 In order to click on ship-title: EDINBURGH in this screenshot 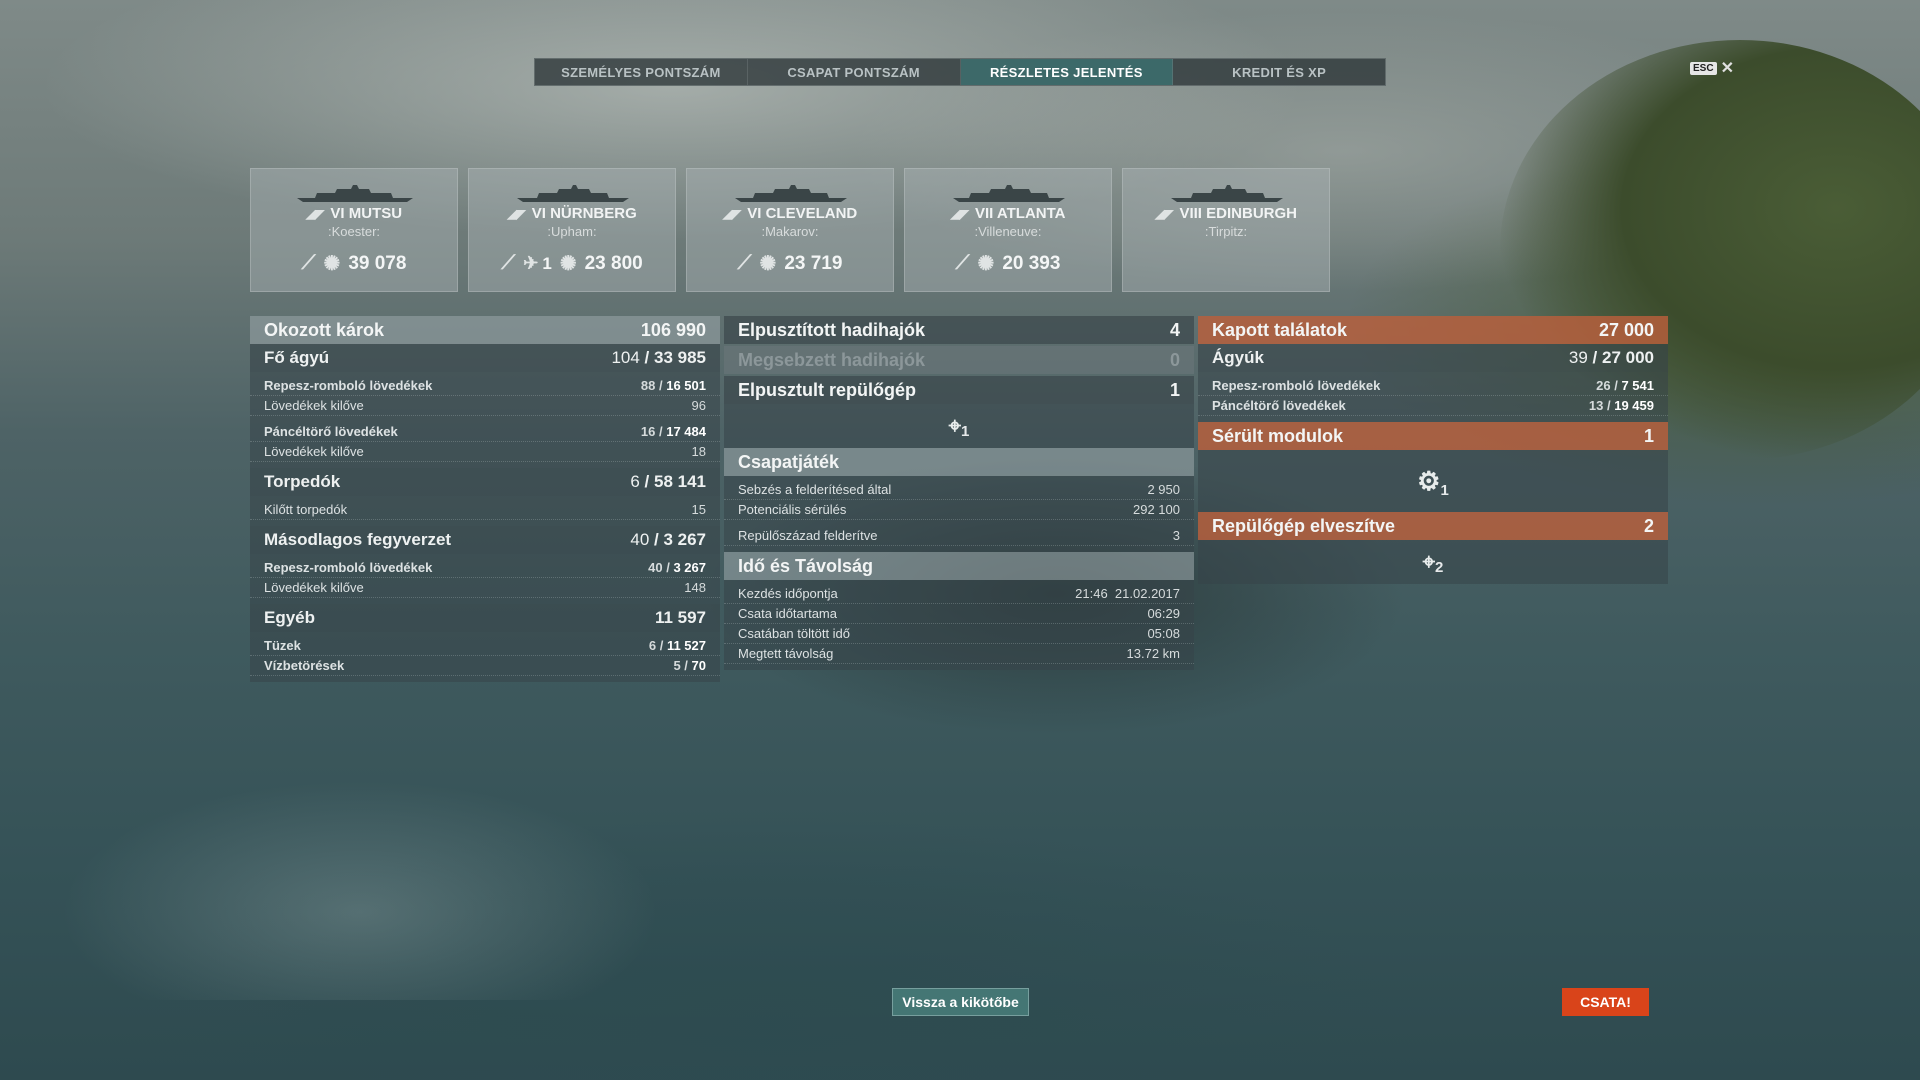, I will do `click(1251, 213)`.